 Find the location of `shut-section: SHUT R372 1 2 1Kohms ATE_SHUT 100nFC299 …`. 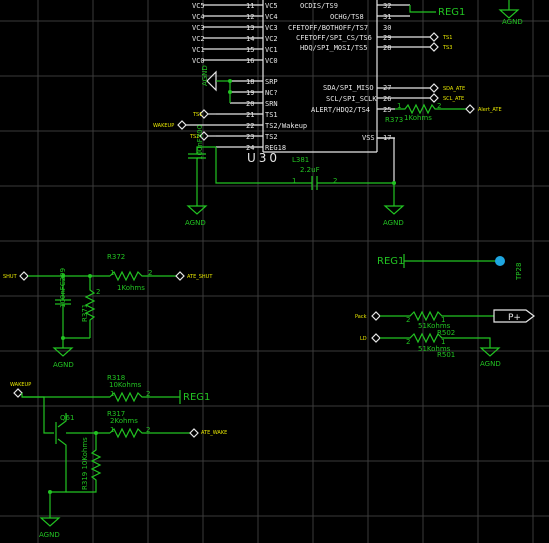

shut-section: SHUT R372 1 2 1Kohms ATE_SHUT 100nFC299 … is located at coordinates (108, 311).